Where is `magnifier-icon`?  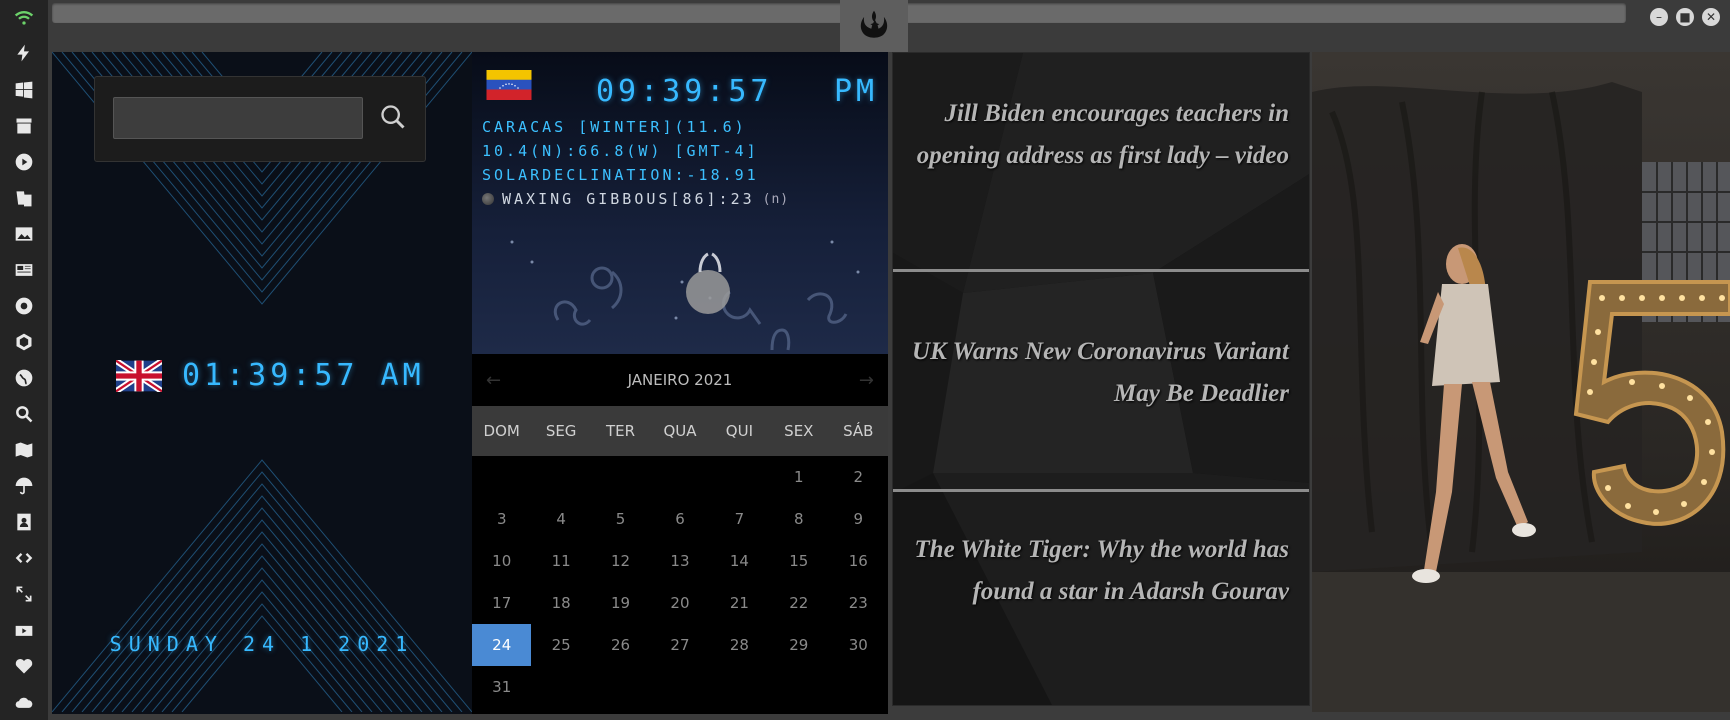
magnifier-icon is located at coordinates (393, 117).